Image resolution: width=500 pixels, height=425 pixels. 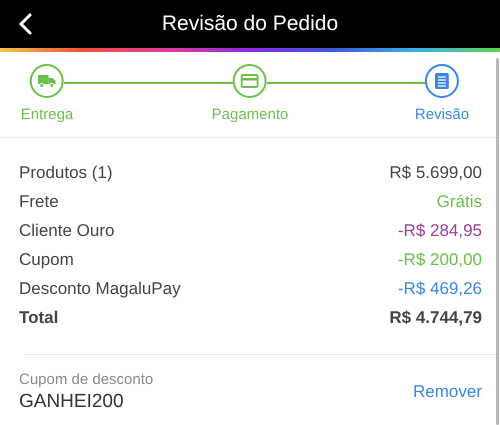 I want to click on summary-value: -R$ 469,26, so click(x=440, y=288).